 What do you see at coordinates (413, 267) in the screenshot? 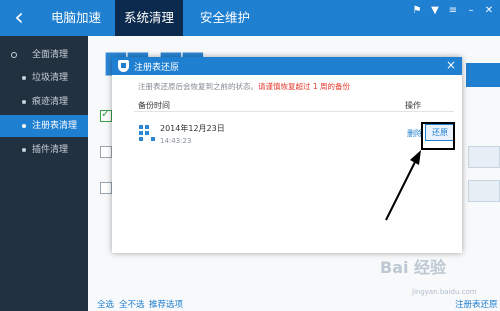
I see `watermark: Bai 经验` at bounding box center [413, 267].